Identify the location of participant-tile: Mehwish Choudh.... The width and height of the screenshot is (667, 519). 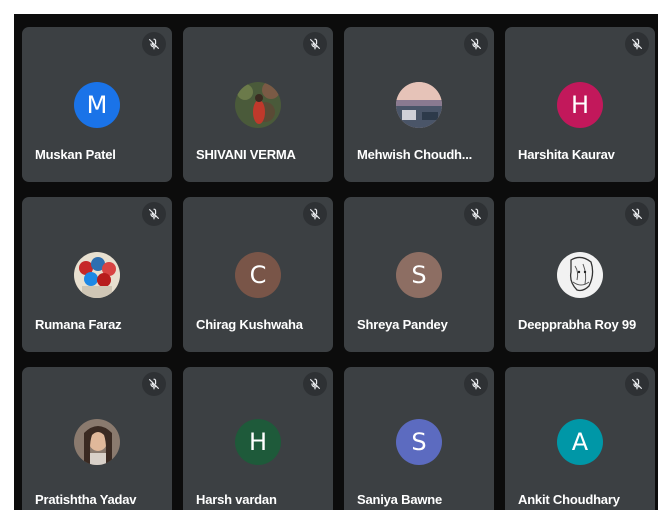
(419, 104).